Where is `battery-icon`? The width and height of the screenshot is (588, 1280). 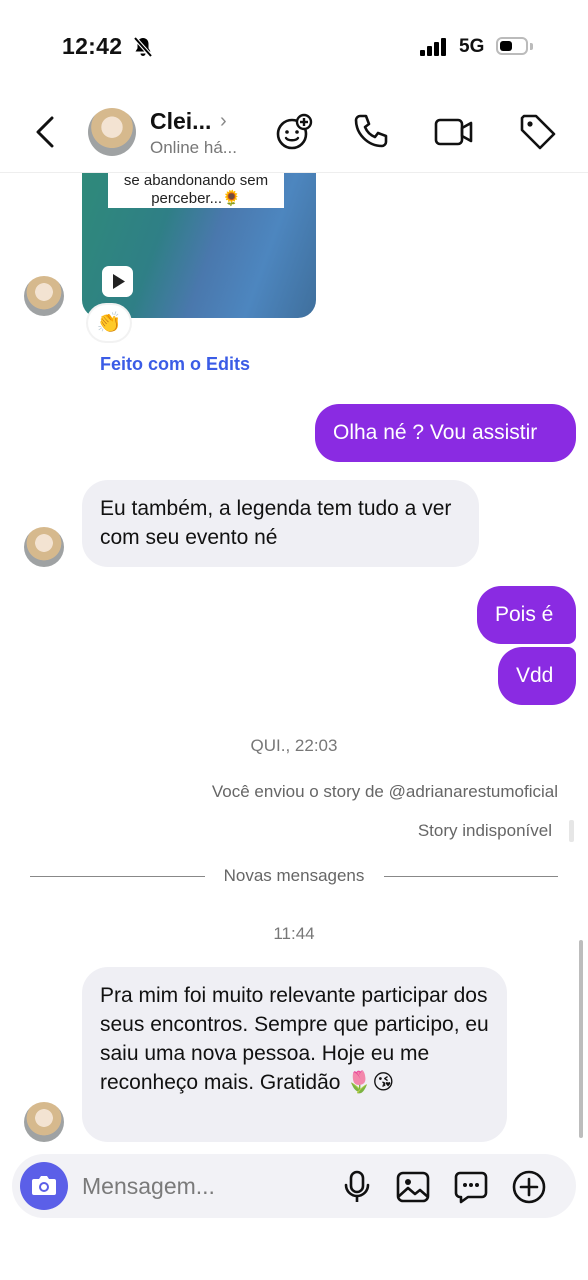
battery-icon is located at coordinates (512, 46).